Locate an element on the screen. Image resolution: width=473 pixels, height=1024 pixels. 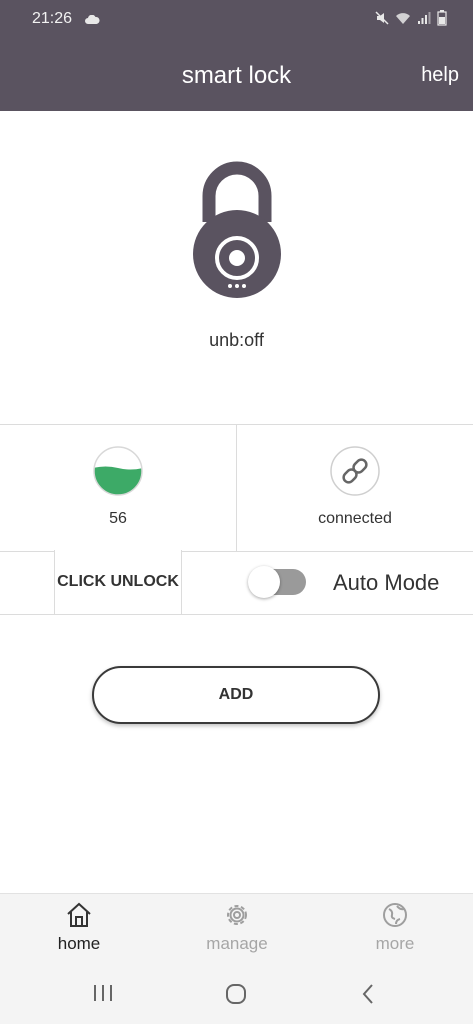
home-circle-icon is located at coordinates (236, 996).